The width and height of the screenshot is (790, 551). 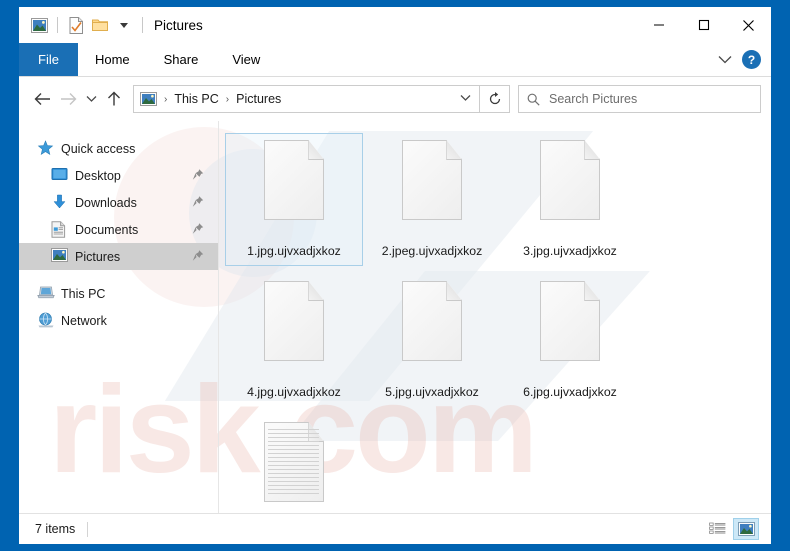 I want to click on tab-share: Share, so click(x=181, y=59).